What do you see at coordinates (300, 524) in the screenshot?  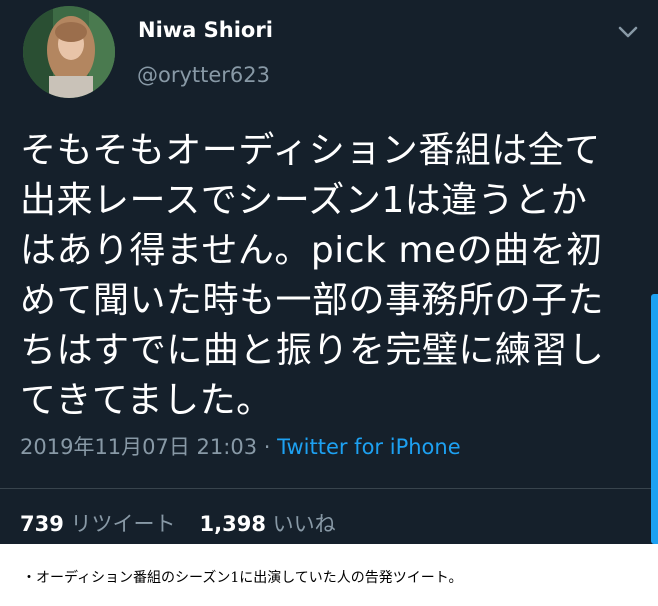 I see `like-label: いいね` at bounding box center [300, 524].